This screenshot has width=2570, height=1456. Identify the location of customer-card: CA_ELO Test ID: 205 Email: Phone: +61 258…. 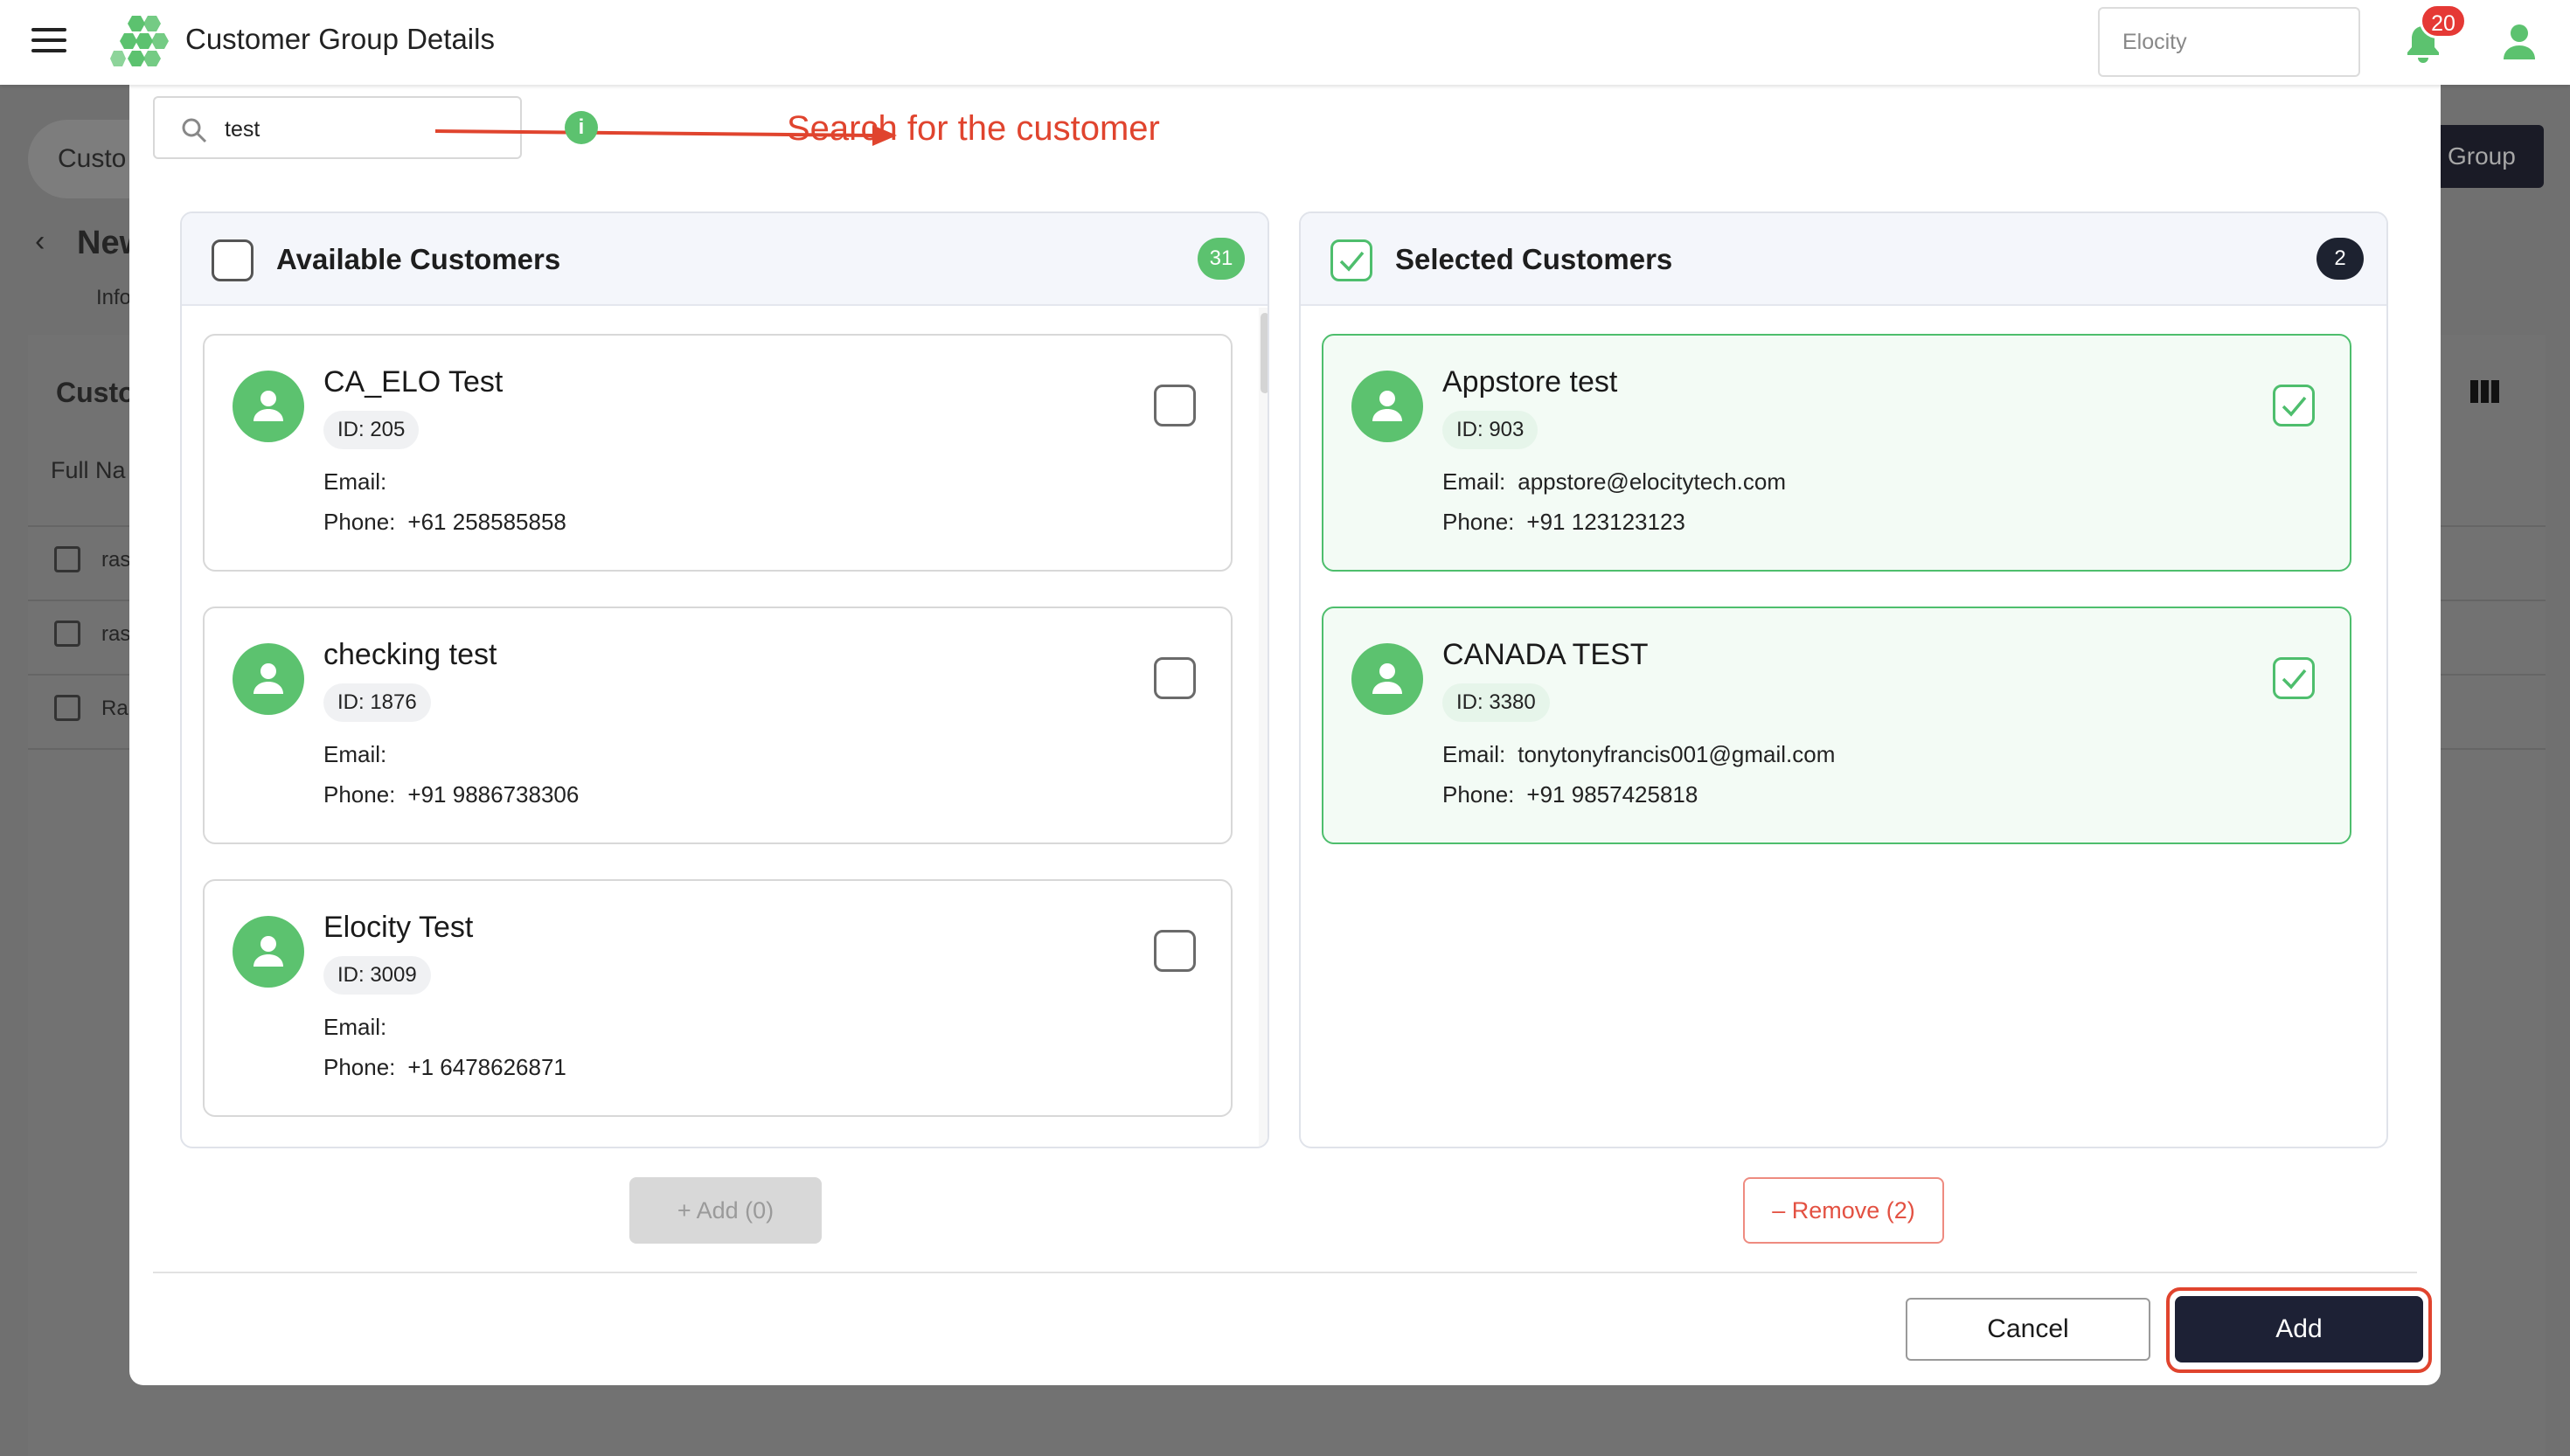
(718, 453).